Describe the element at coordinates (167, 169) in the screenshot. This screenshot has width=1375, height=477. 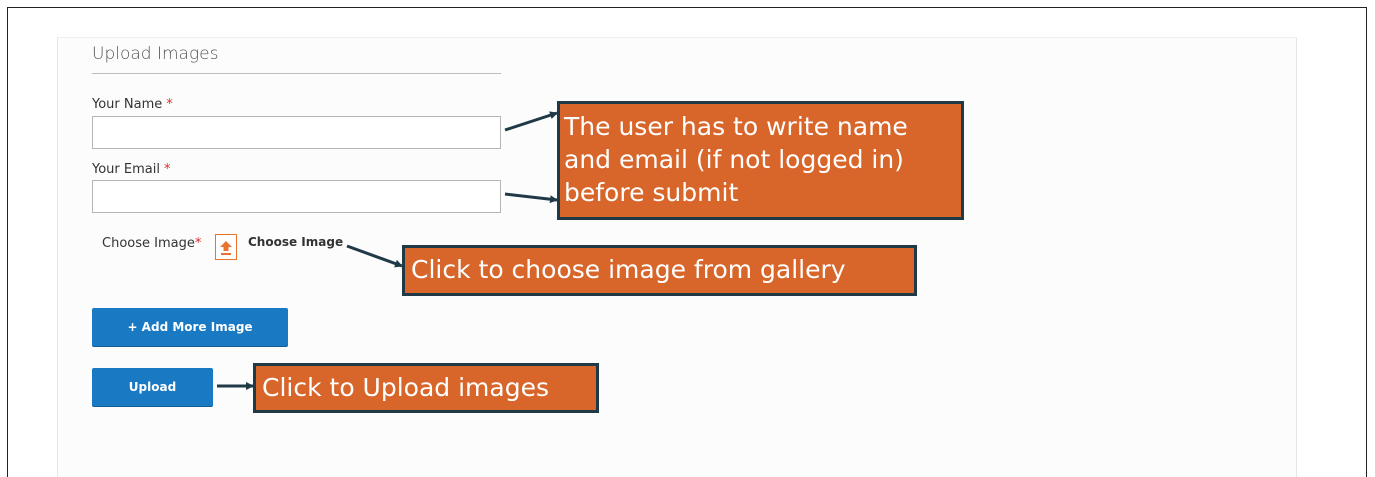
I see `email-required-mark: *` at that location.